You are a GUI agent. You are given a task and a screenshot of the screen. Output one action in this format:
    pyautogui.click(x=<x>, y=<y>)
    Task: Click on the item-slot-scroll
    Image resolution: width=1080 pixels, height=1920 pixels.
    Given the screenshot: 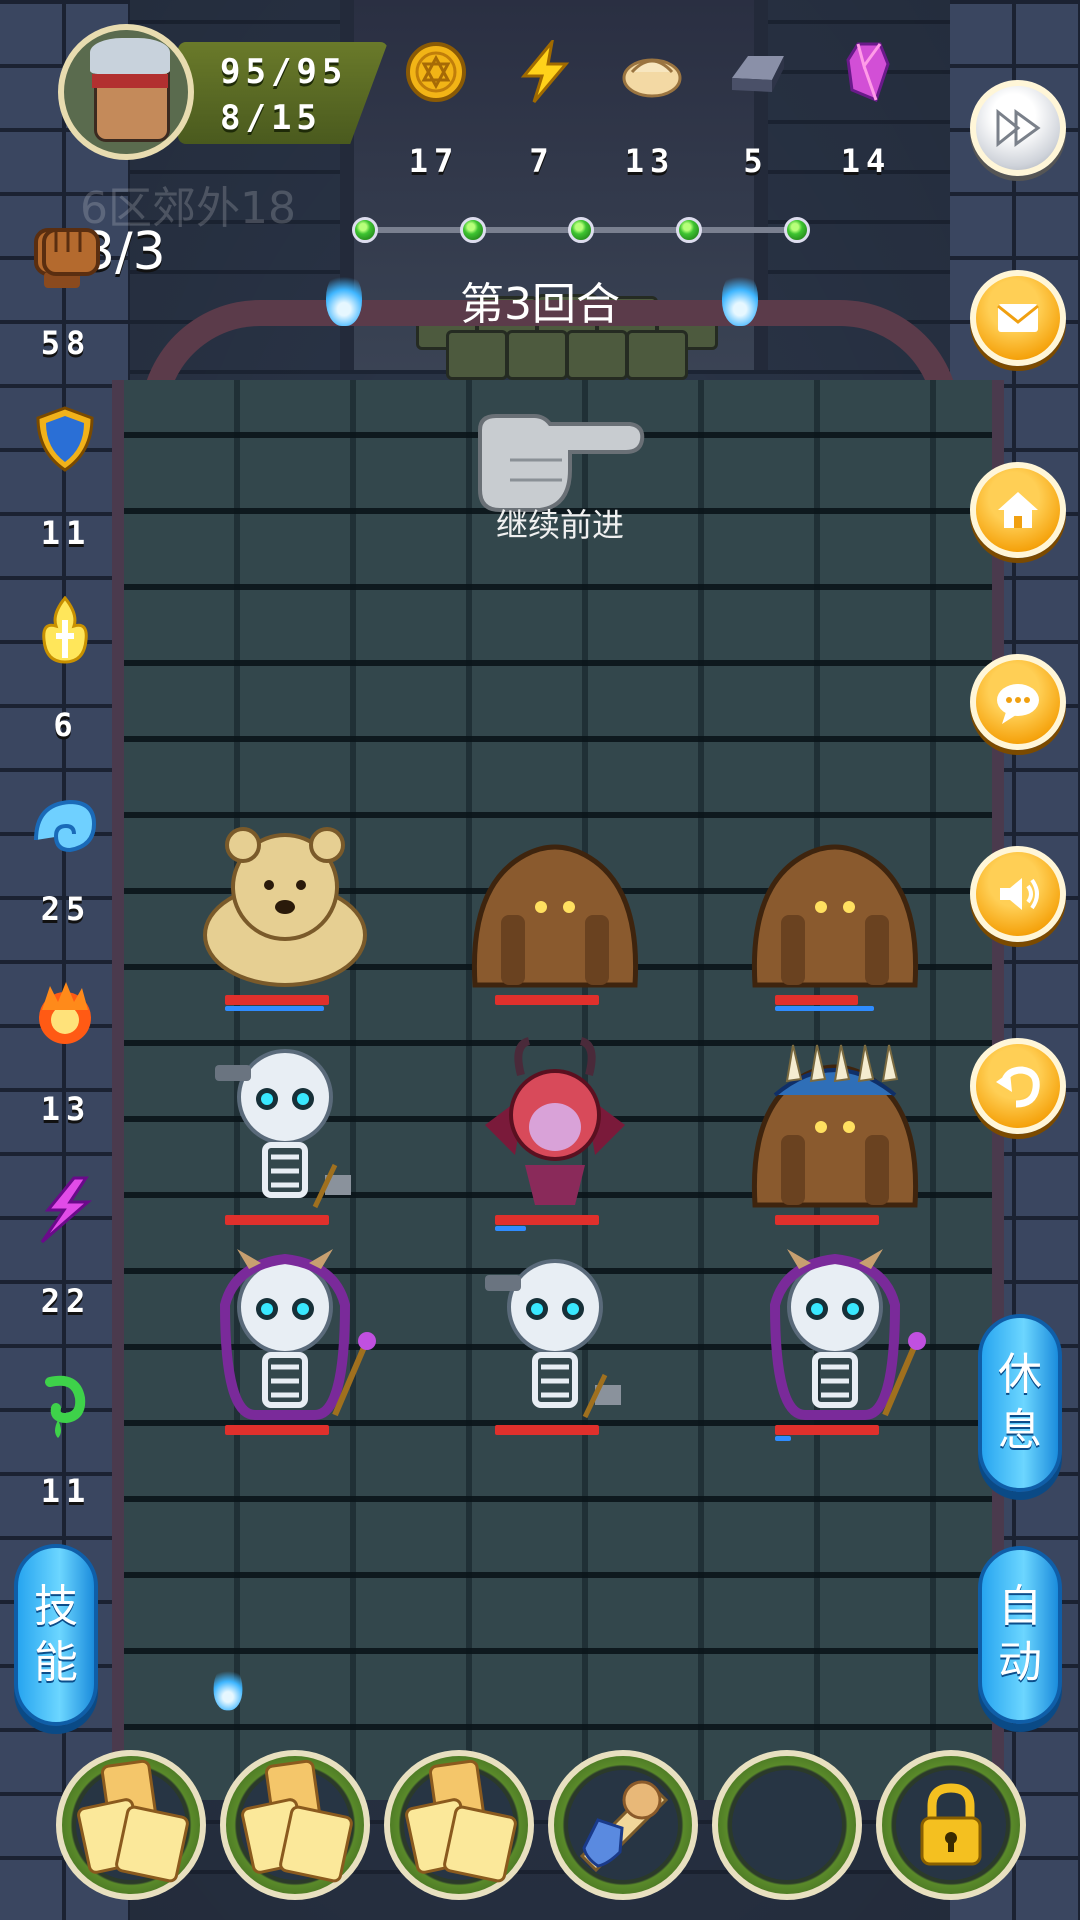 What is the action you would take?
    pyautogui.click(x=623, y=1825)
    